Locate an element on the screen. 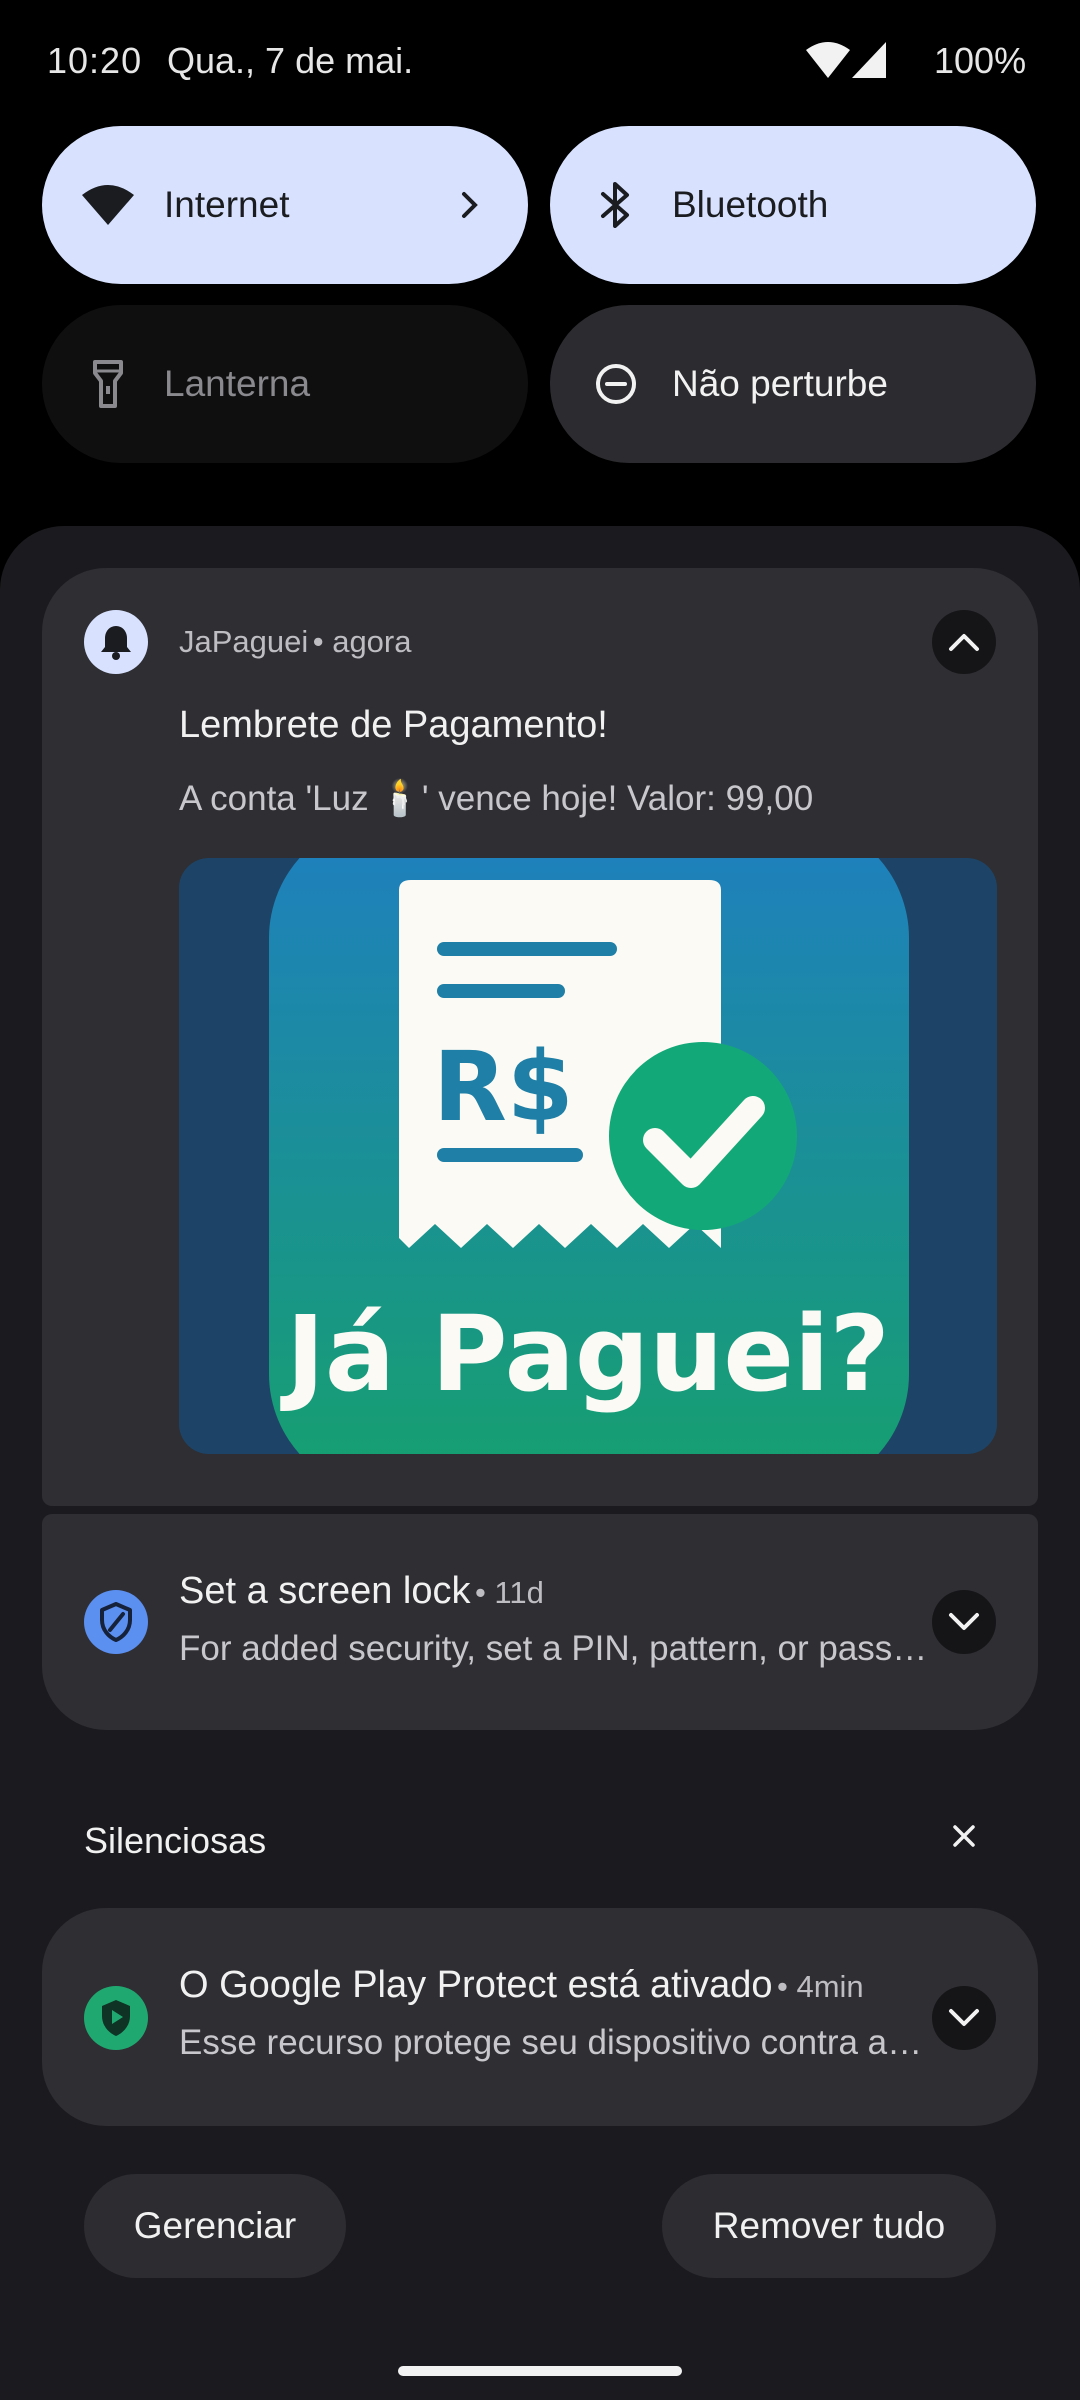 The width and height of the screenshot is (1080, 2400). ja-paguei-logo: R$ Já Paguei? is located at coordinates (589, 1156).